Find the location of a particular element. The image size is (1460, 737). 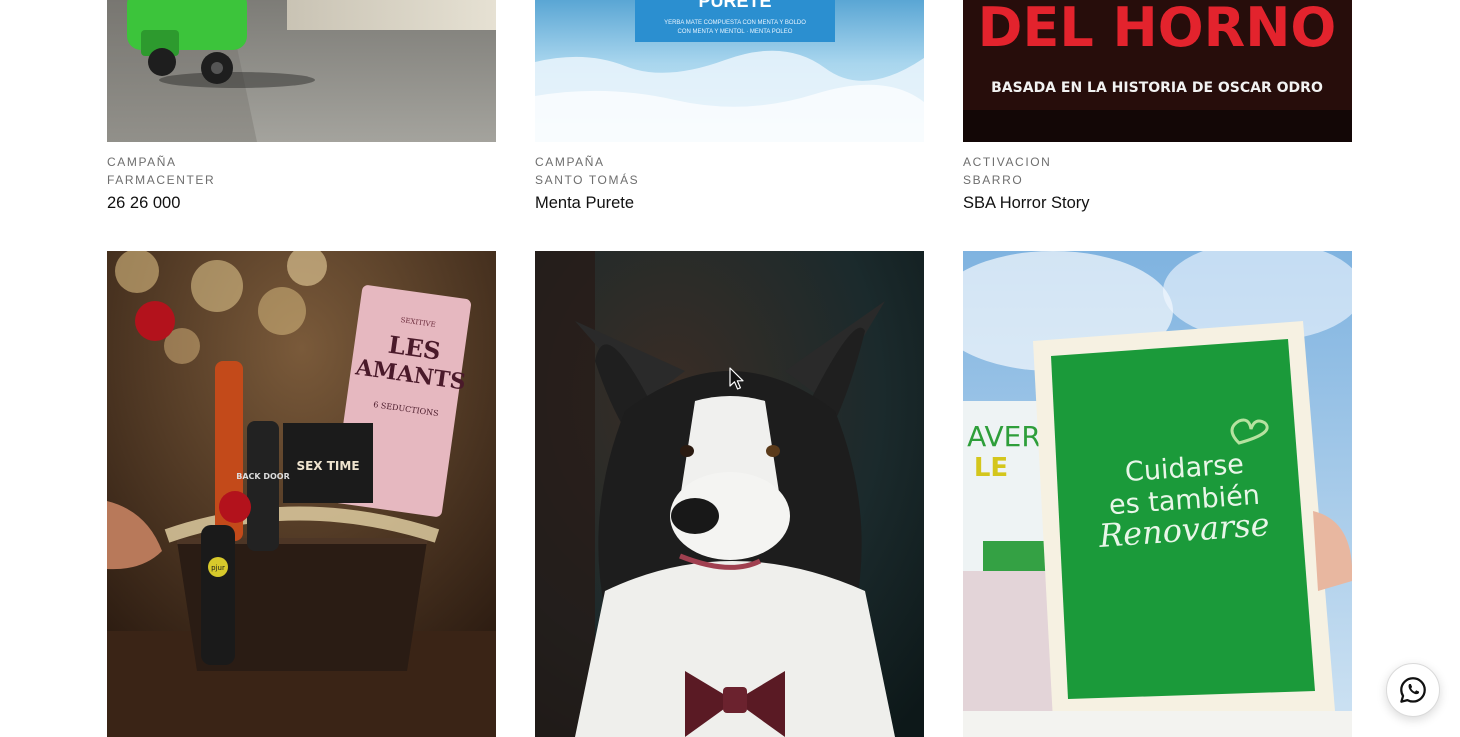

project-title: SBA Horror Story is located at coordinates (1157, 203).